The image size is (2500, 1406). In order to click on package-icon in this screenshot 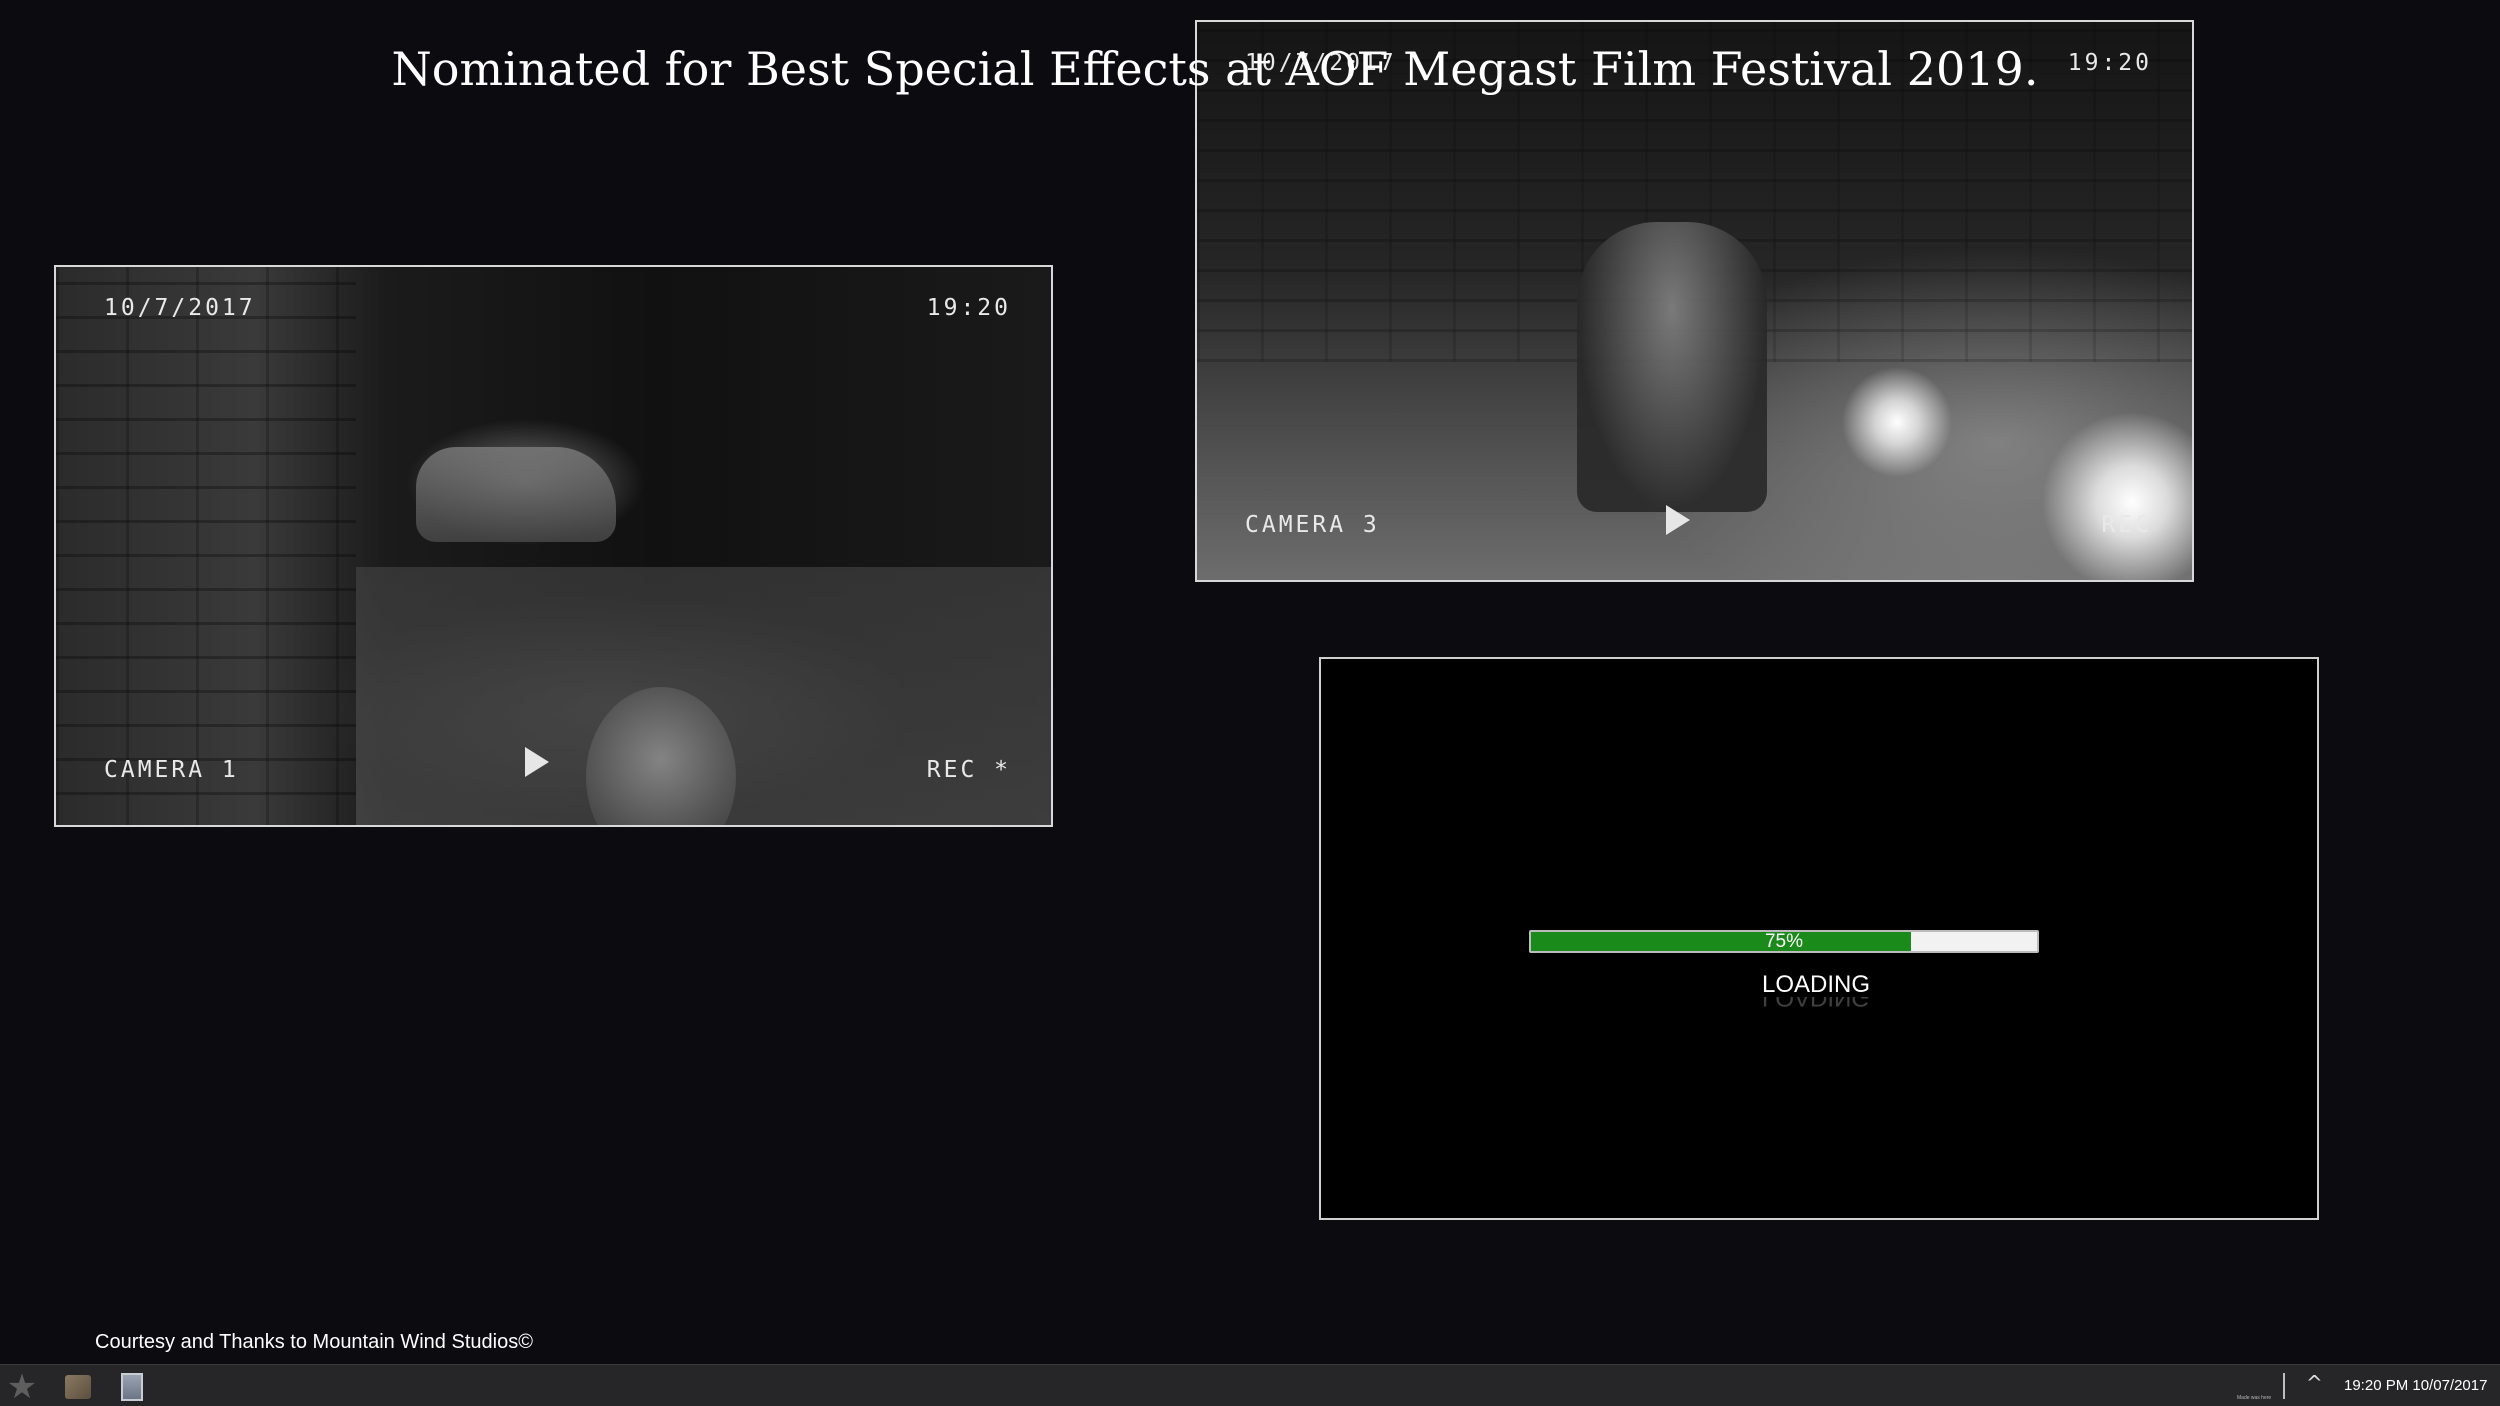, I will do `click(78, 1387)`.